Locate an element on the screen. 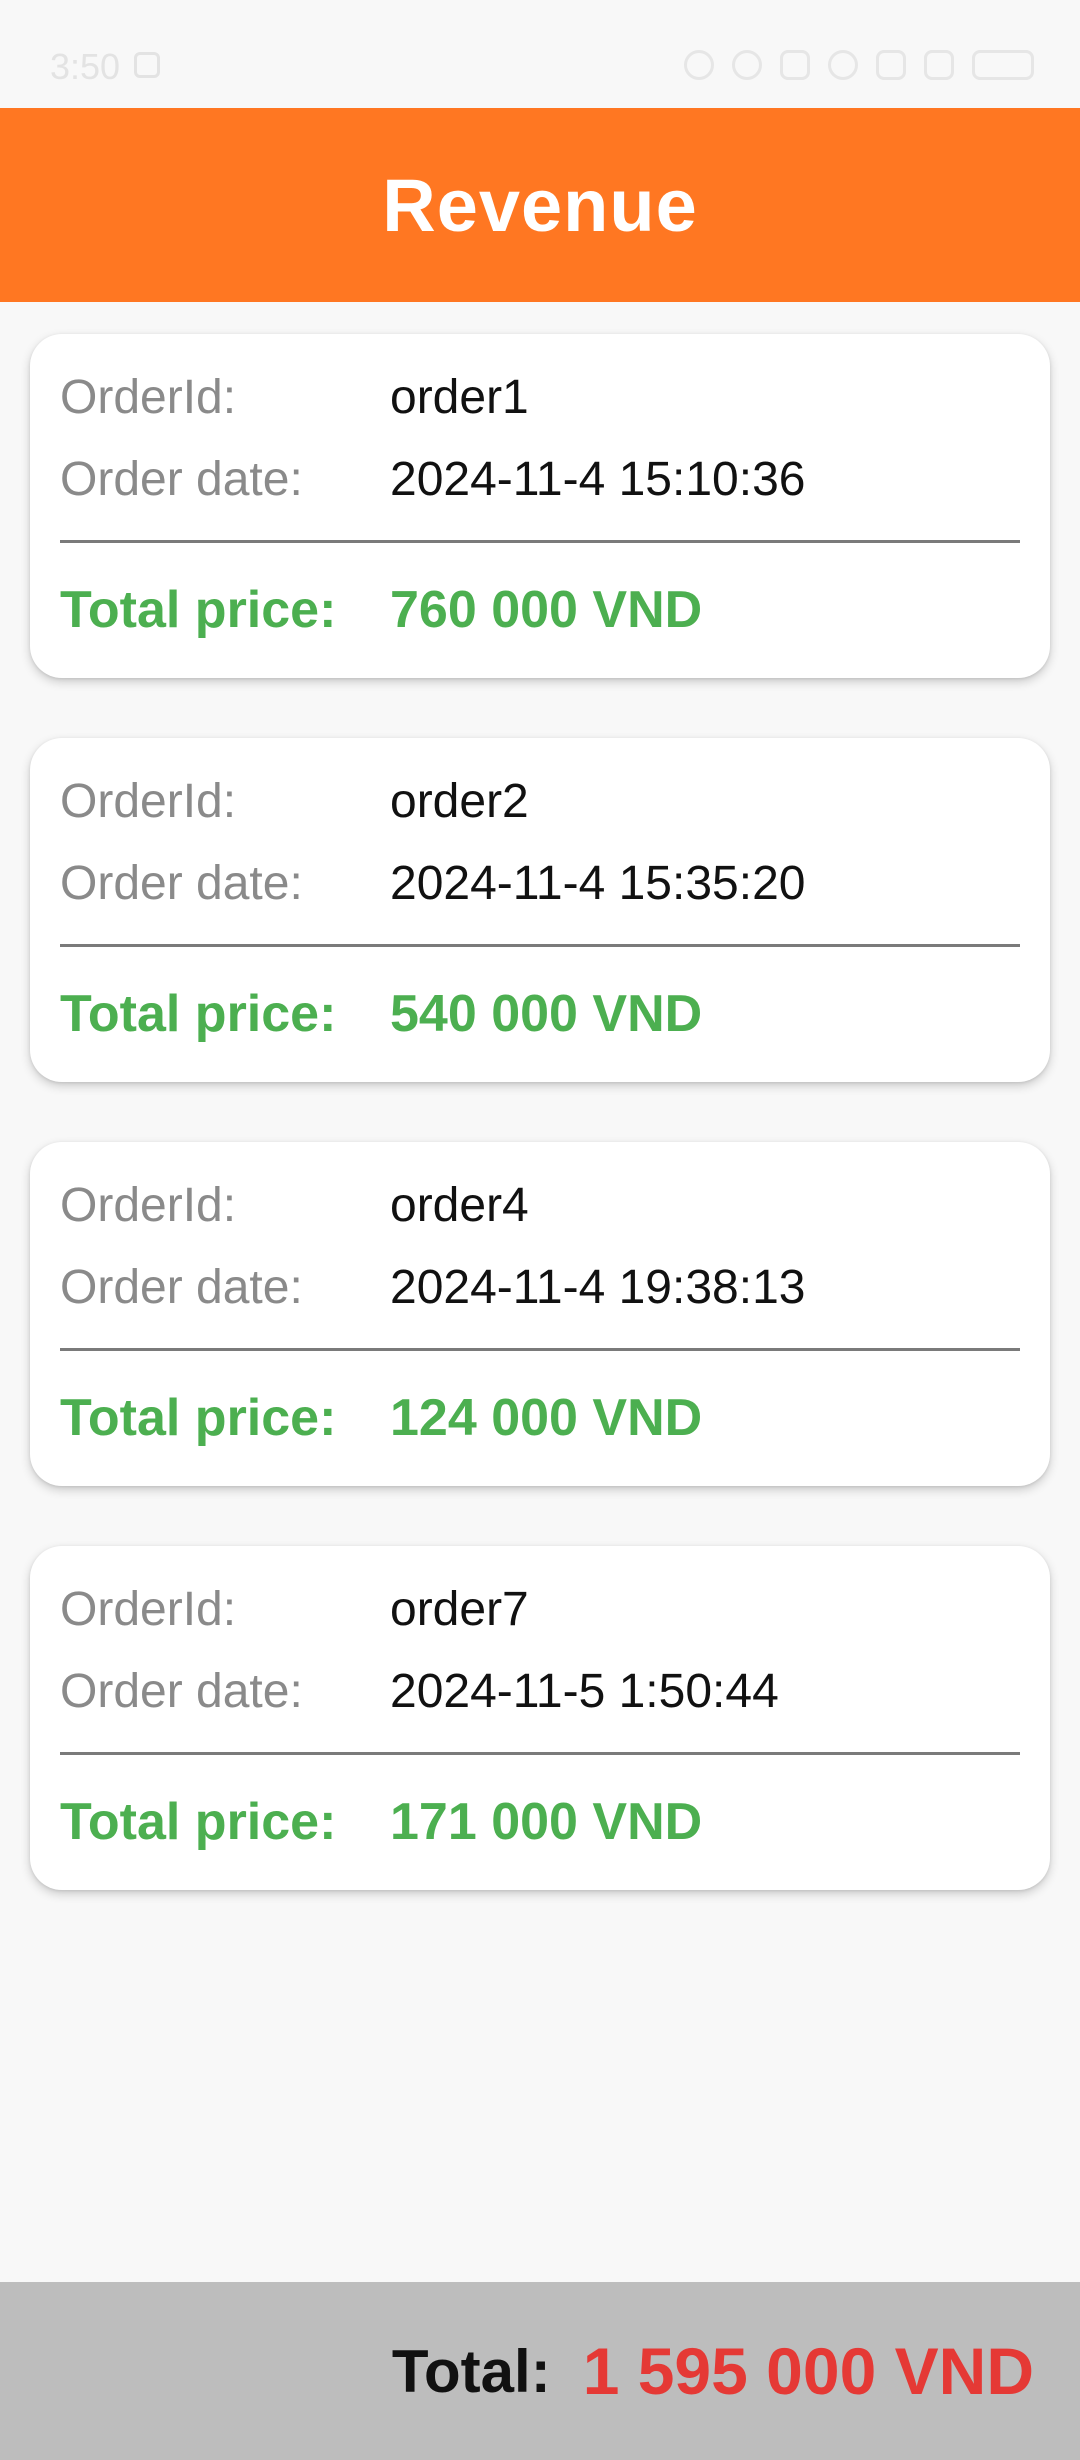 The height and width of the screenshot is (2460, 1080). grand-total-value: 1 595 000 VND is located at coordinates (808, 2371).